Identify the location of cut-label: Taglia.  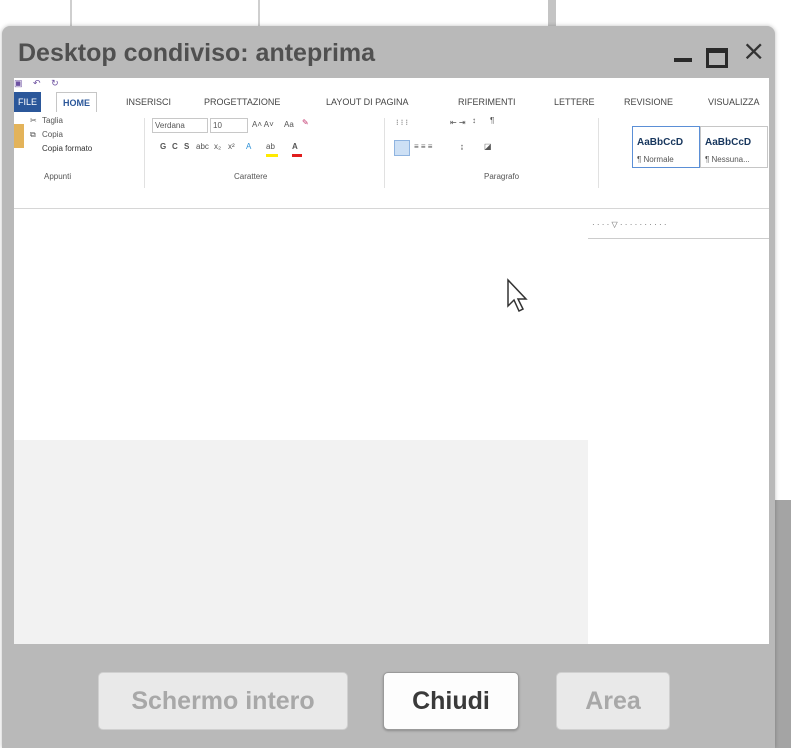
(52, 120).